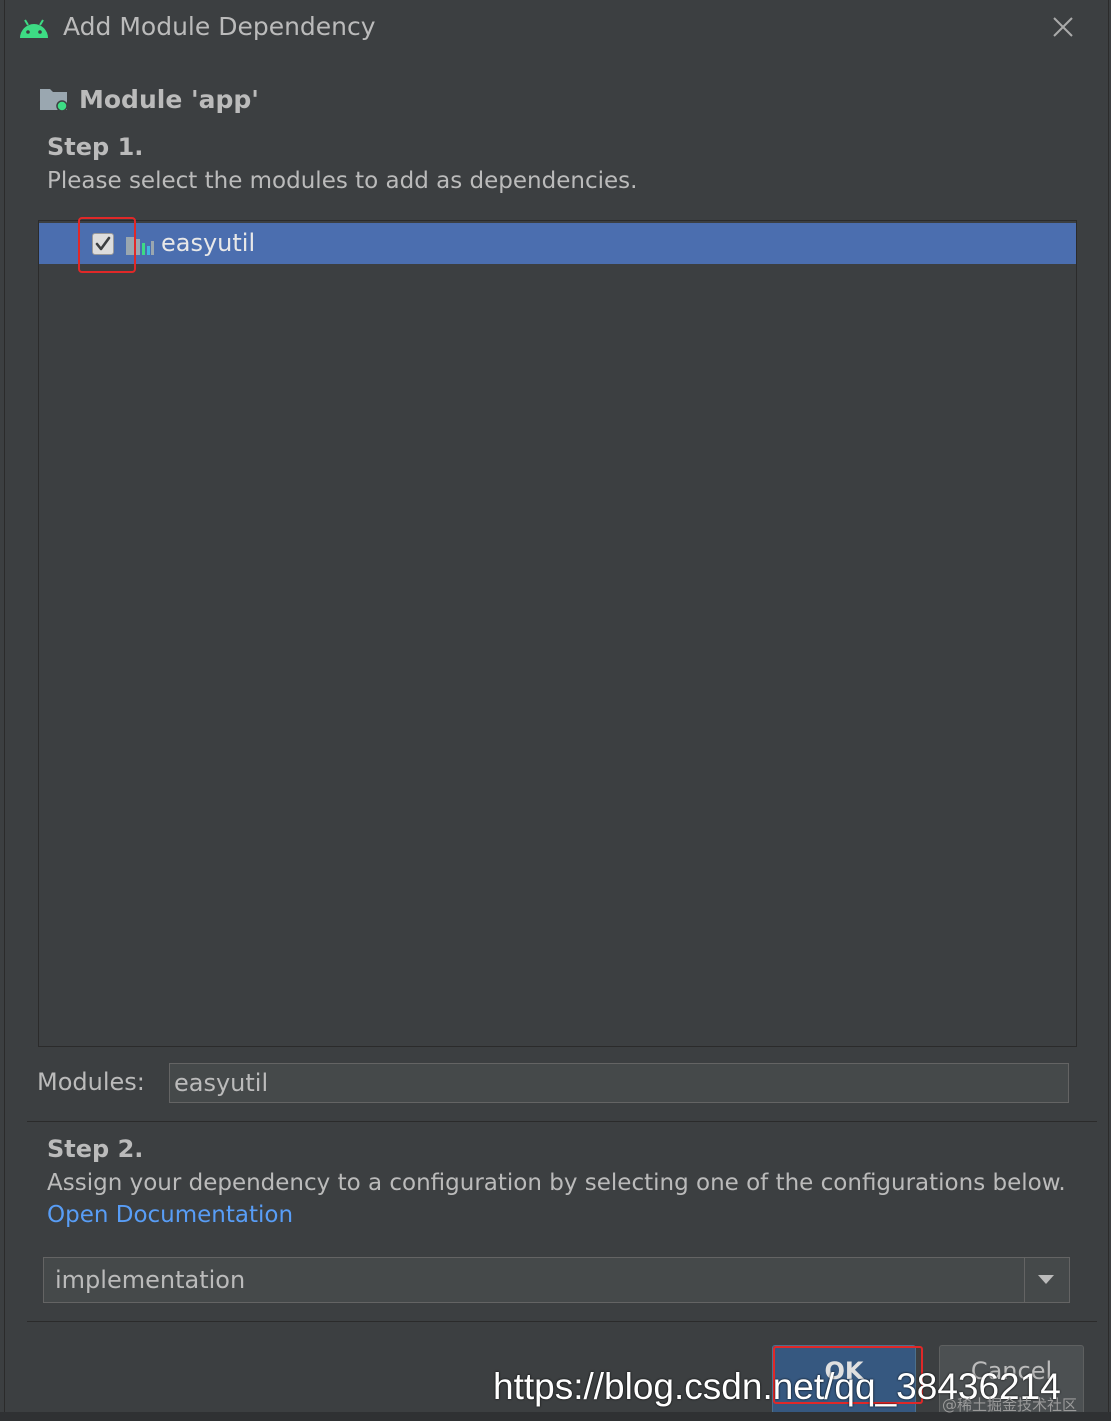 The height and width of the screenshot is (1421, 1111). What do you see at coordinates (150, 1280) in the screenshot?
I see `configuration-value: implementation` at bounding box center [150, 1280].